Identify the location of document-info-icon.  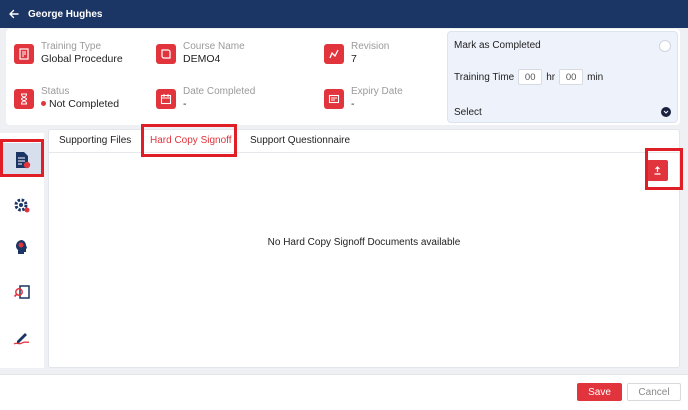
(23, 160).